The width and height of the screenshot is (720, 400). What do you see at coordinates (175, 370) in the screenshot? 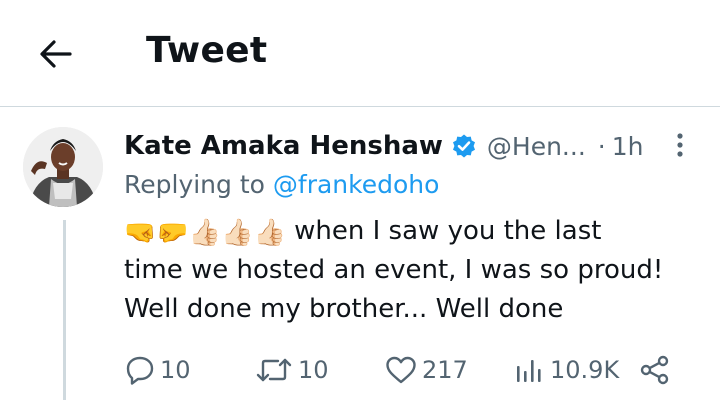
I see `reply-count: 10` at bounding box center [175, 370].